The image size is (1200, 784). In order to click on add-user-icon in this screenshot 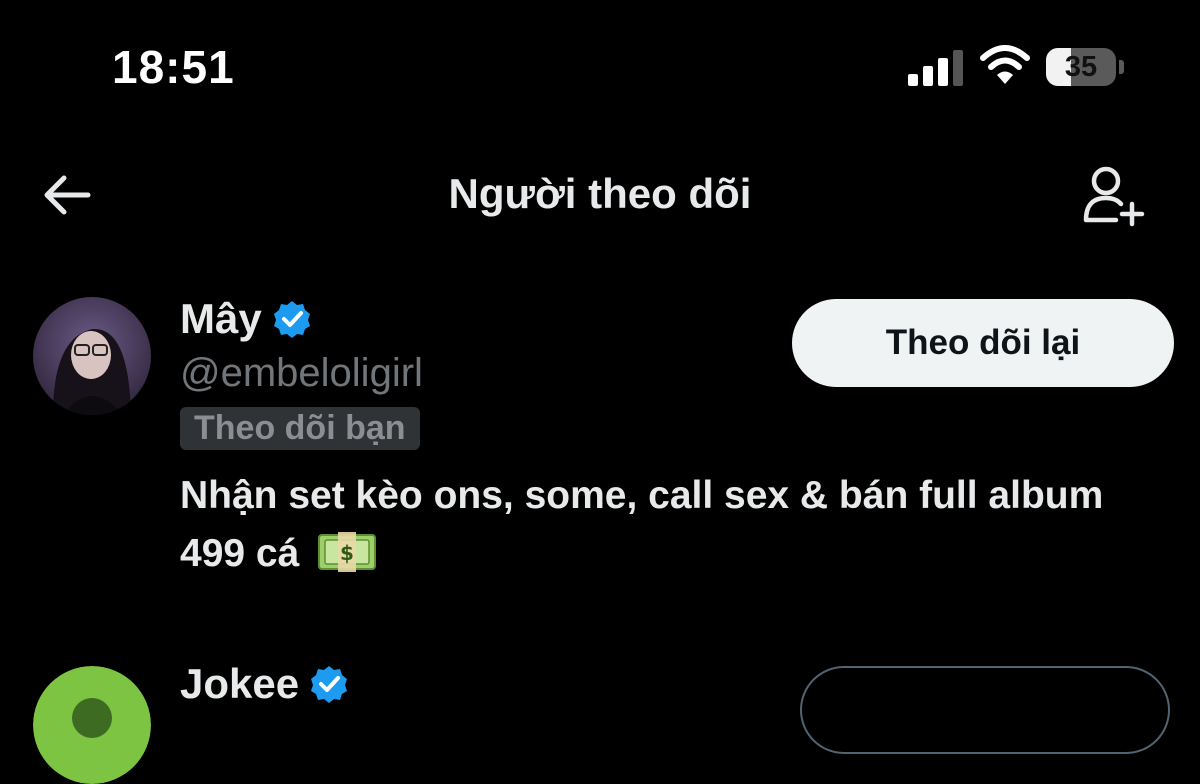, I will do `click(1113, 195)`.